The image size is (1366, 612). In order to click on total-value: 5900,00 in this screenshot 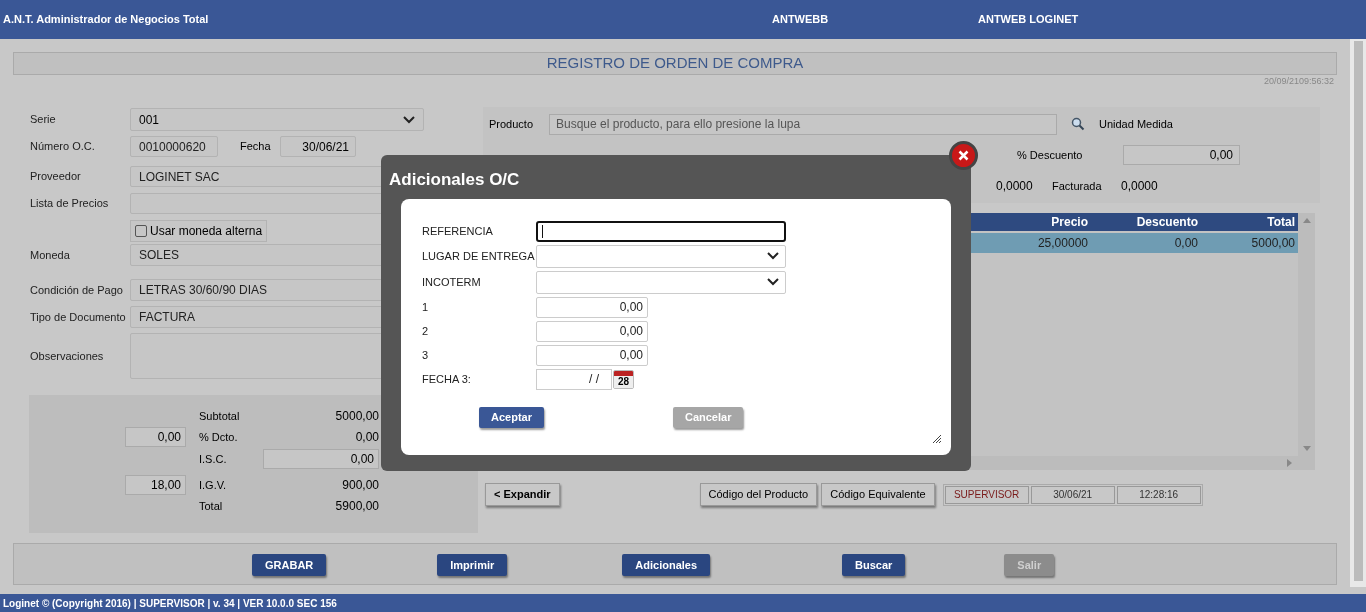, I will do `click(356, 506)`.